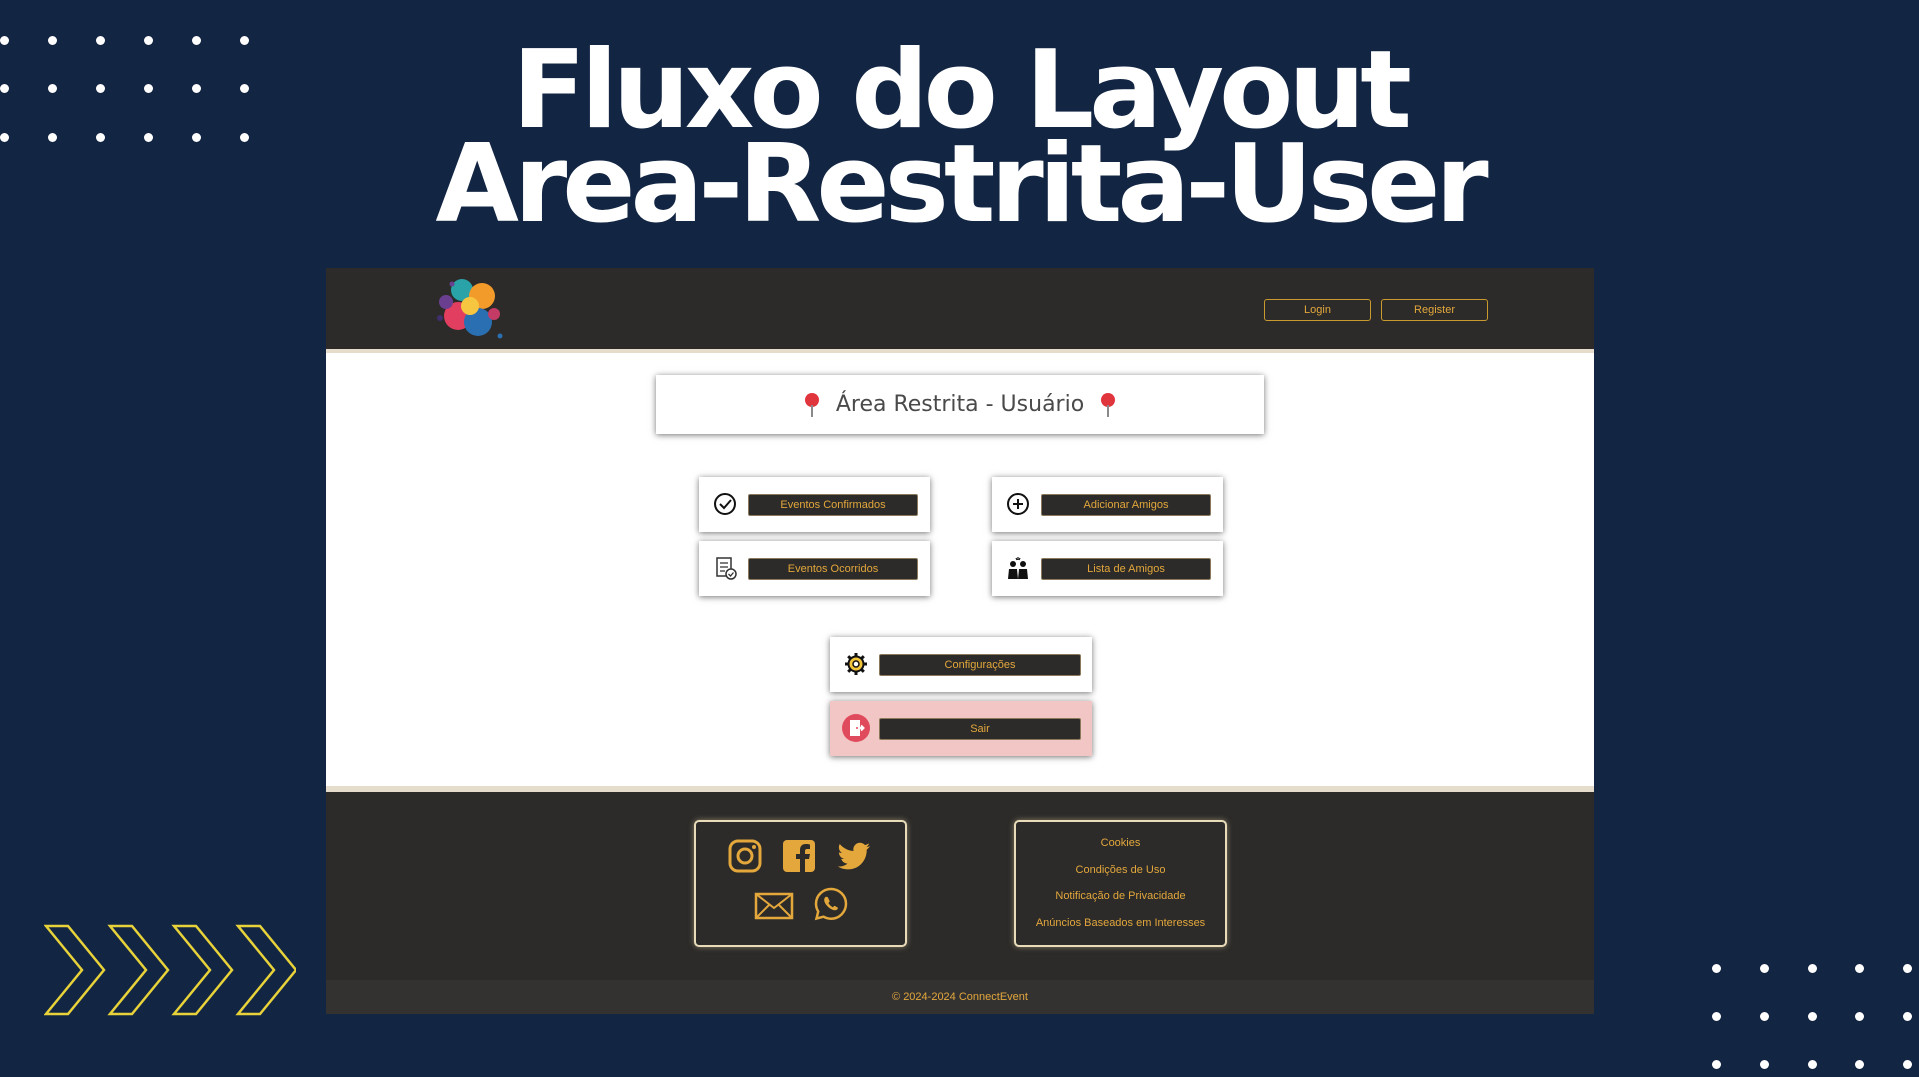  What do you see at coordinates (745, 856) in the screenshot?
I see `instagram-icon` at bounding box center [745, 856].